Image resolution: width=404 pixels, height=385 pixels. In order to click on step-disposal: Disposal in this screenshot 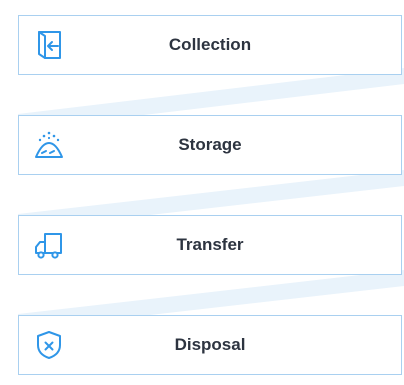, I will do `click(210, 345)`.